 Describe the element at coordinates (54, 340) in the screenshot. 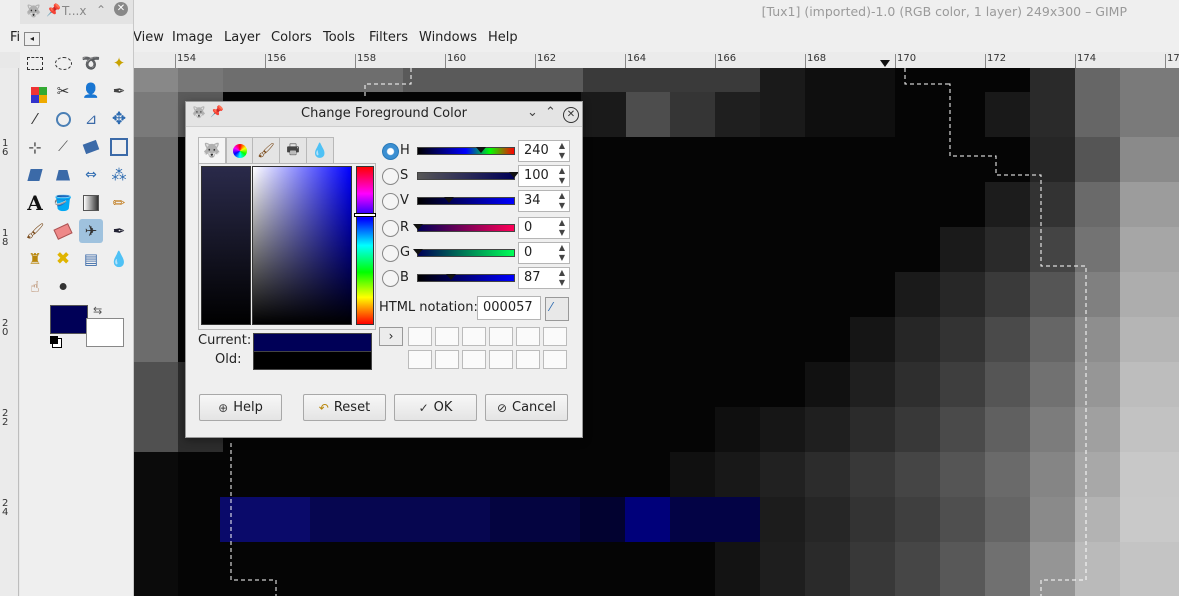

I see `default-colors-icon` at that location.